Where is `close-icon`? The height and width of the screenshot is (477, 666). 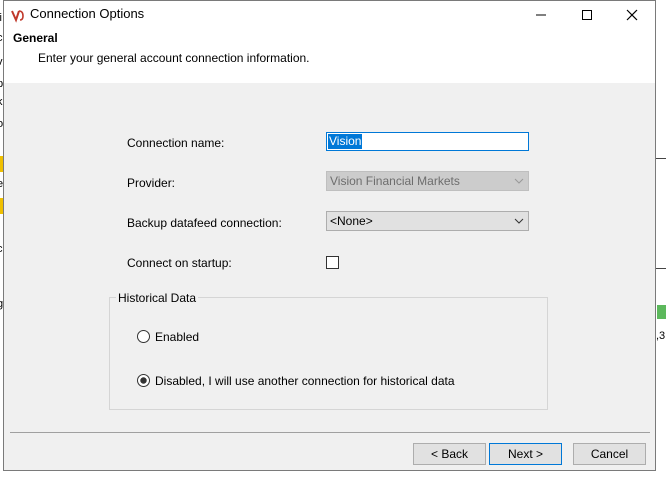
close-icon is located at coordinates (632, 15).